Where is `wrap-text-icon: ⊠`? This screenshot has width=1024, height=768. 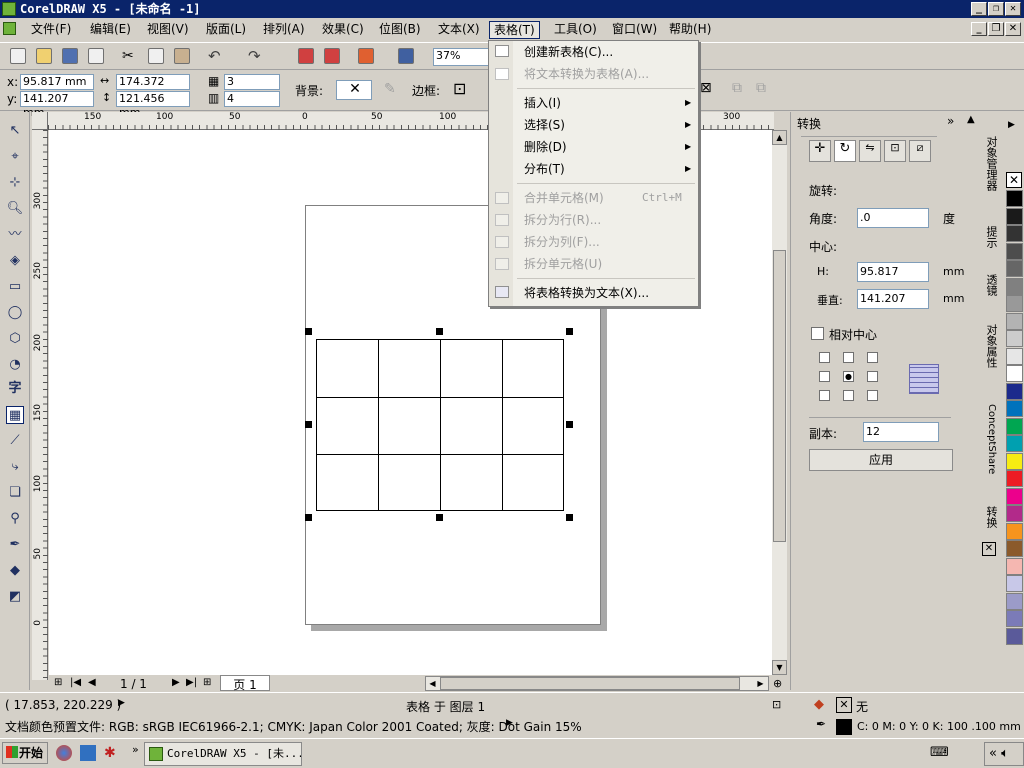 wrap-text-icon: ⊠ is located at coordinates (706, 88).